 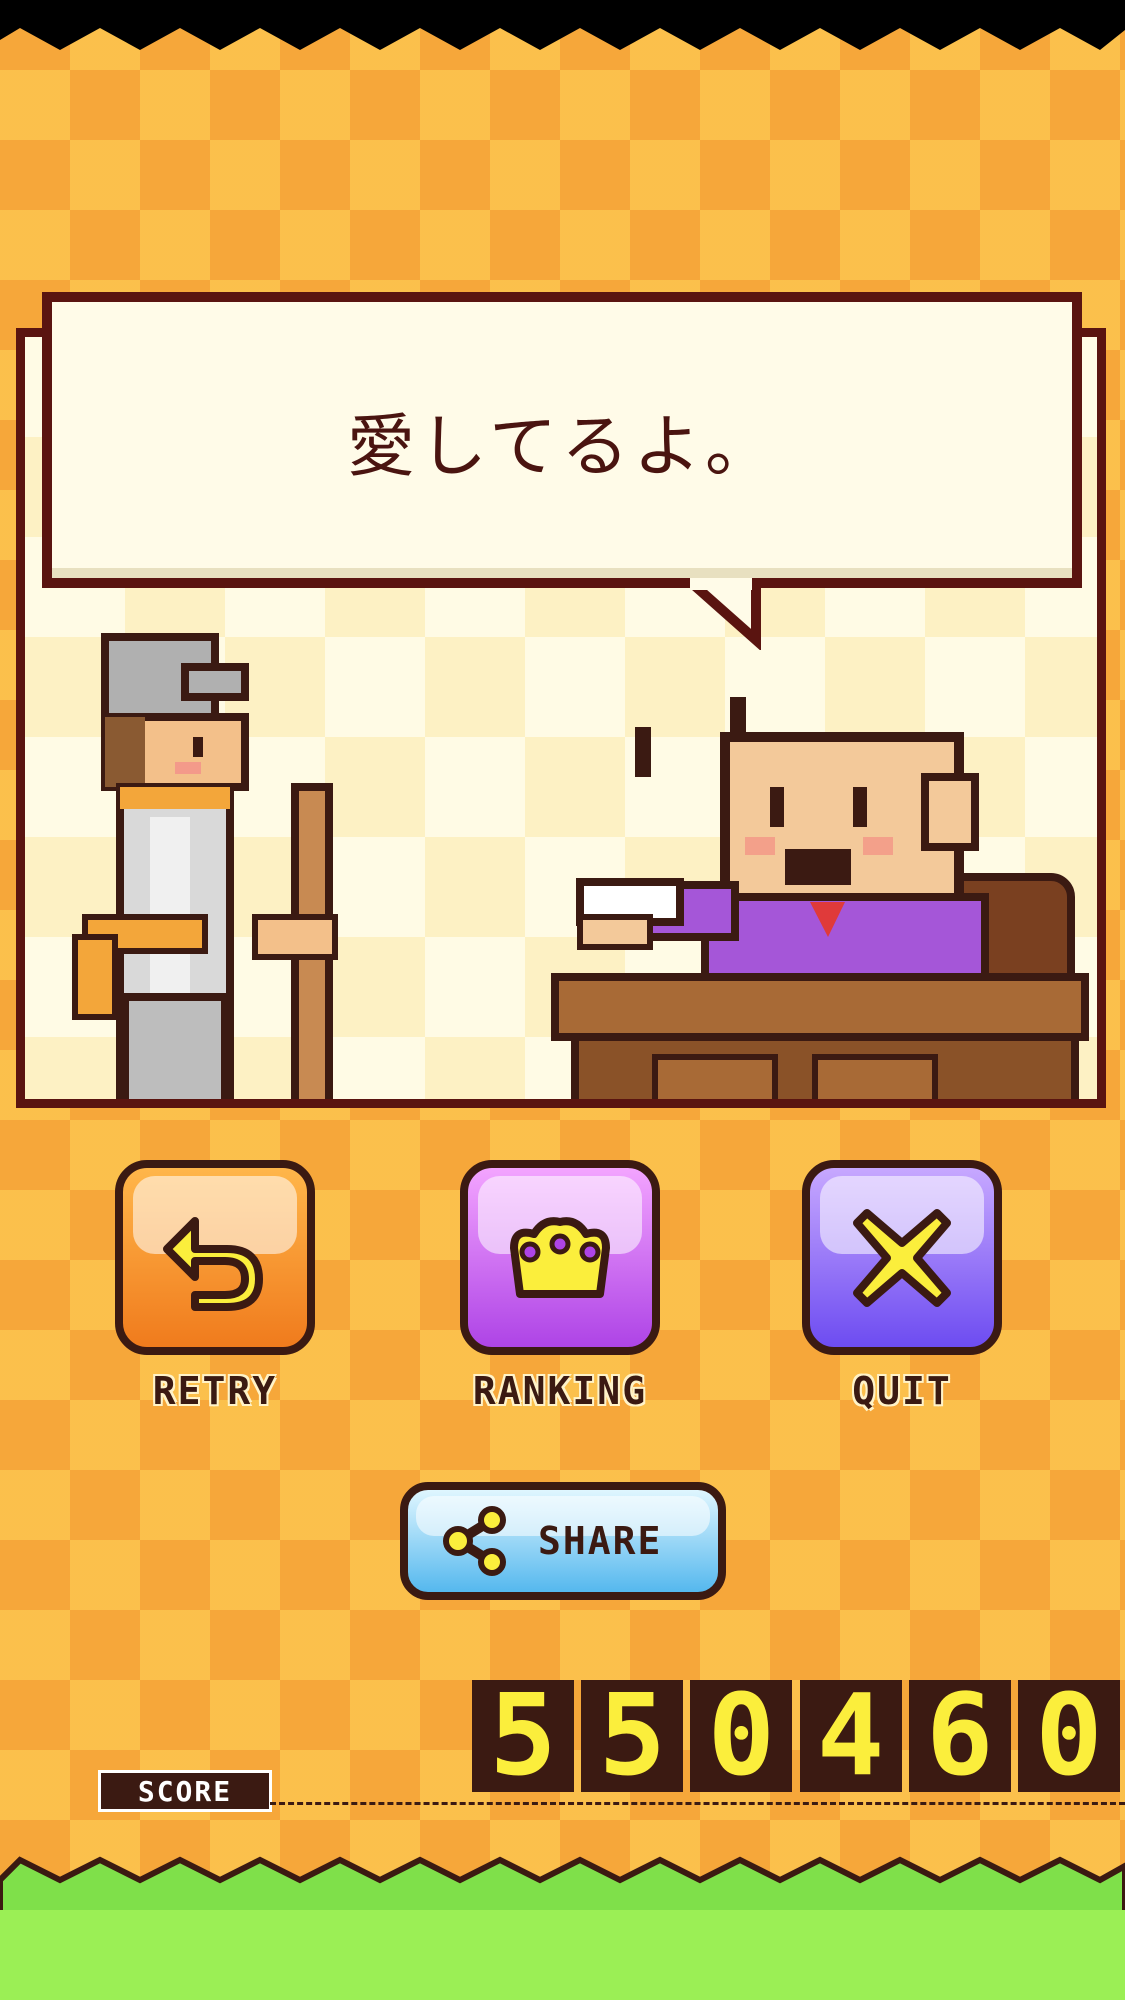 I want to click on ranking-button, so click(x=560, y=1257).